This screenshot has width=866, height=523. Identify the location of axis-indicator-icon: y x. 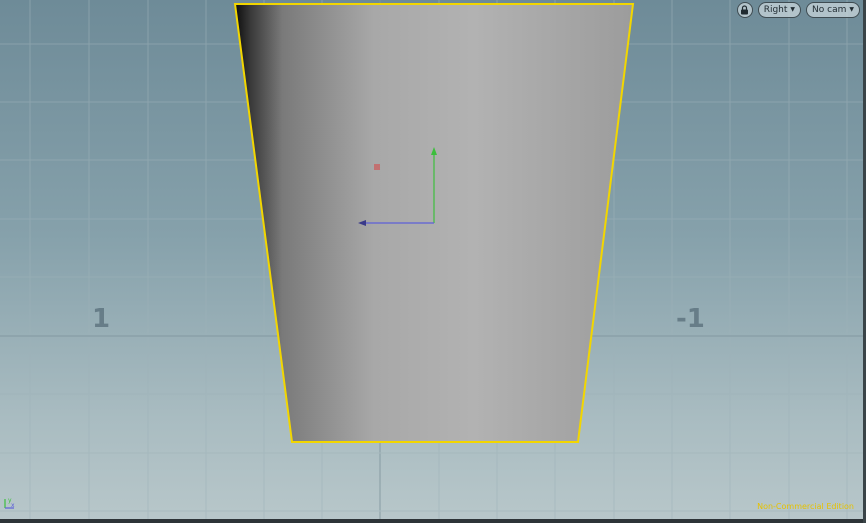
(9, 503).